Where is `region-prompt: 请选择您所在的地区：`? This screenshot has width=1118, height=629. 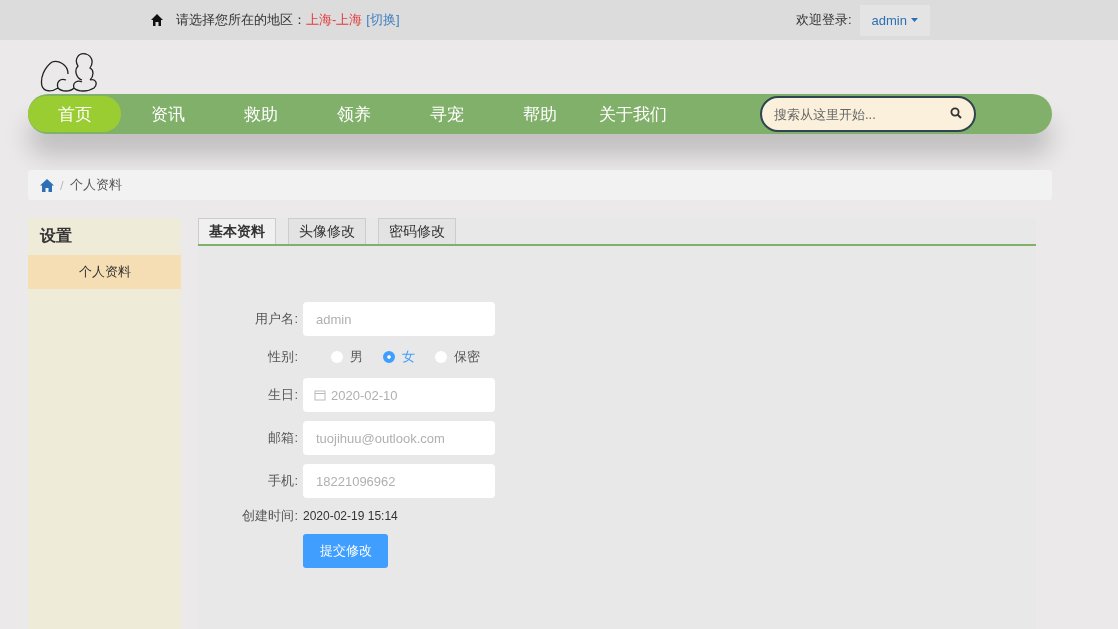 region-prompt: 请选择您所在的地区： is located at coordinates (241, 20).